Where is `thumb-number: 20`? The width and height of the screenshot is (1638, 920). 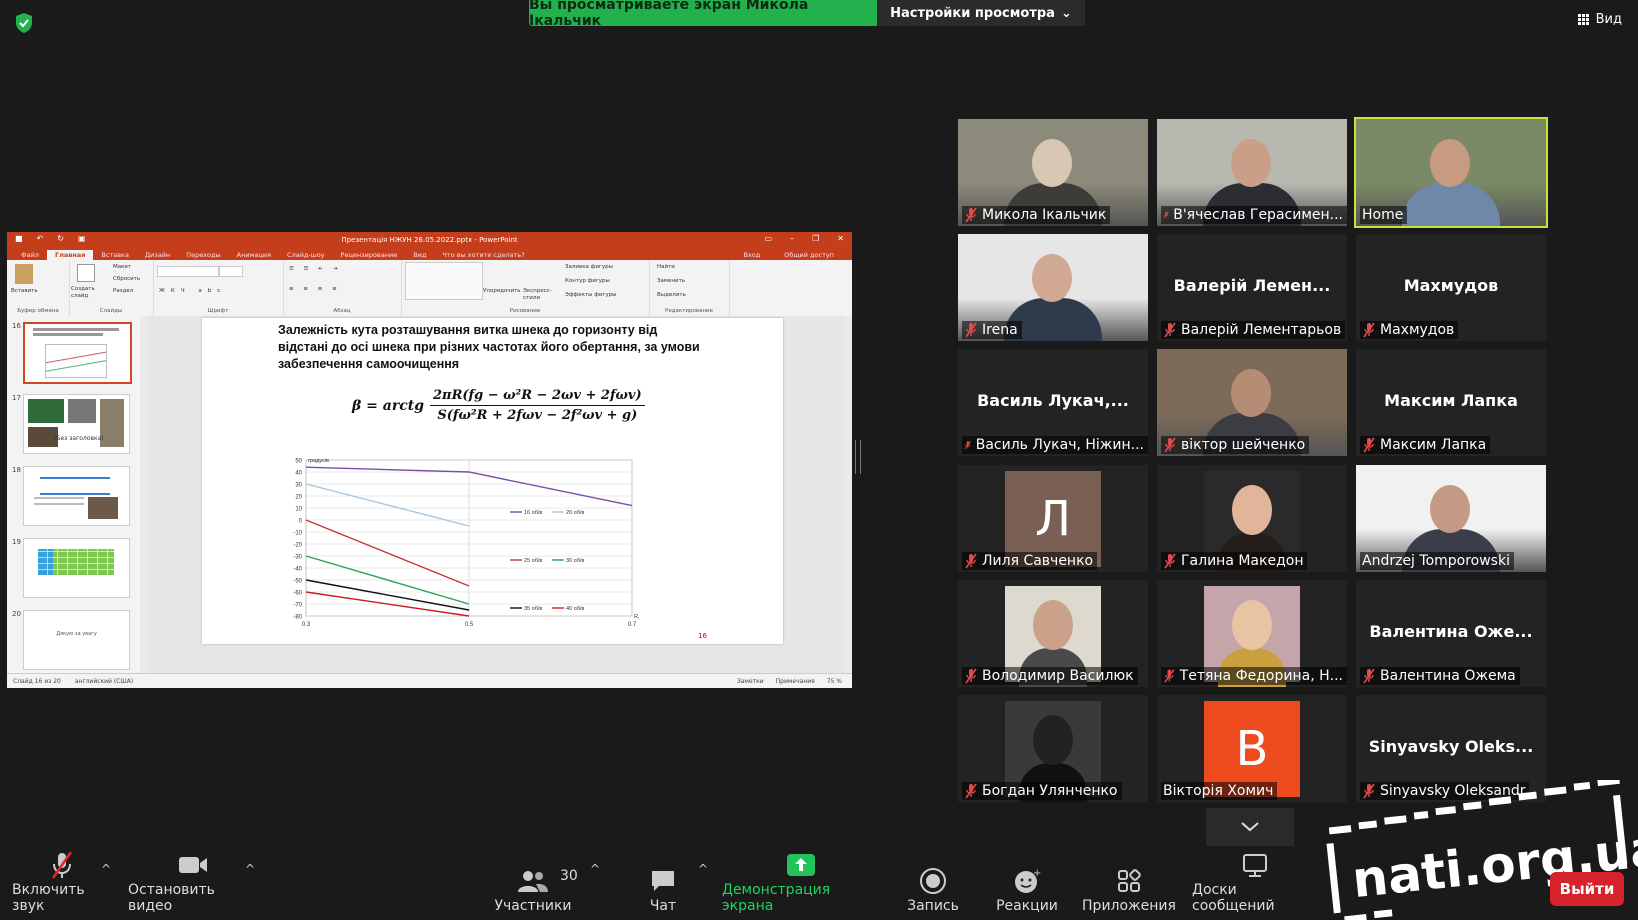 thumb-number: 20 is located at coordinates (16, 614).